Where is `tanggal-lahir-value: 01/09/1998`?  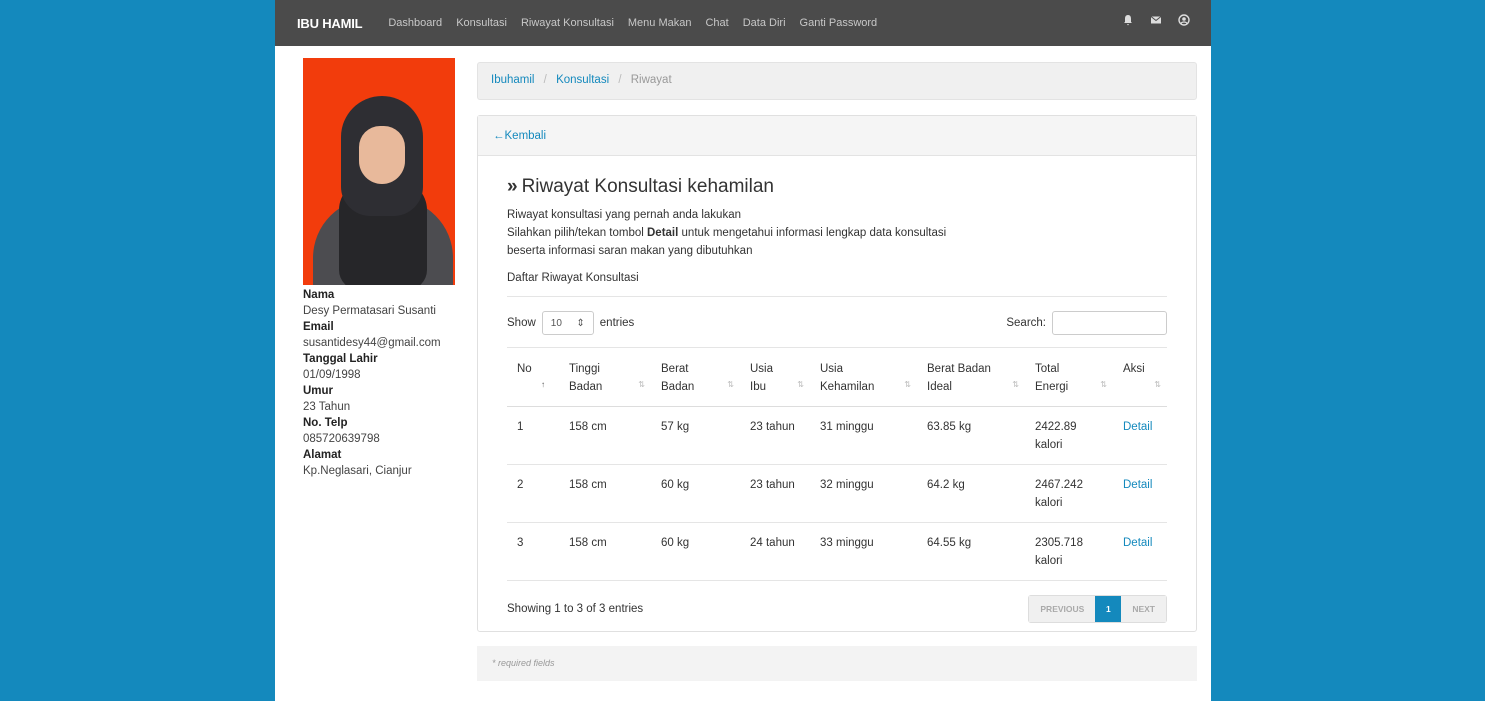 tanggal-lahir-value: 01/09/1998 is located at coordinates (332, 375).